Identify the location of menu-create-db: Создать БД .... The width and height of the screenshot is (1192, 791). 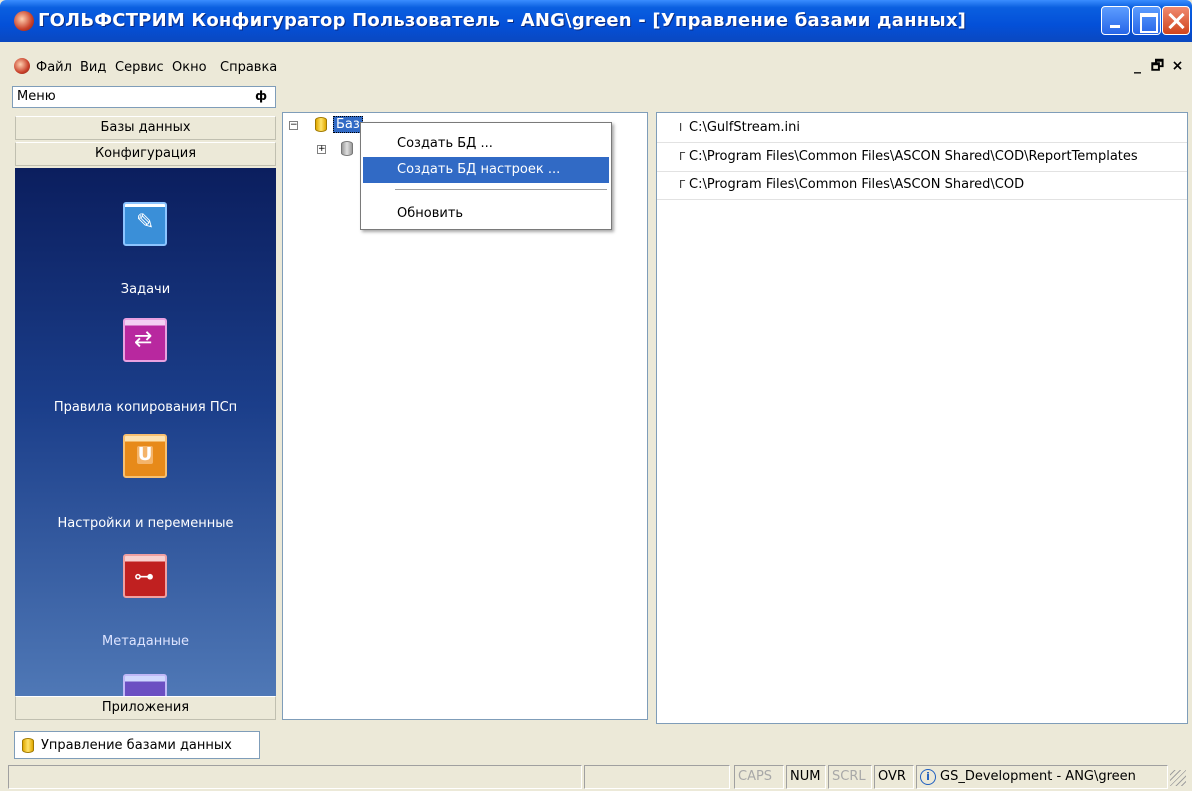
(486, 144).